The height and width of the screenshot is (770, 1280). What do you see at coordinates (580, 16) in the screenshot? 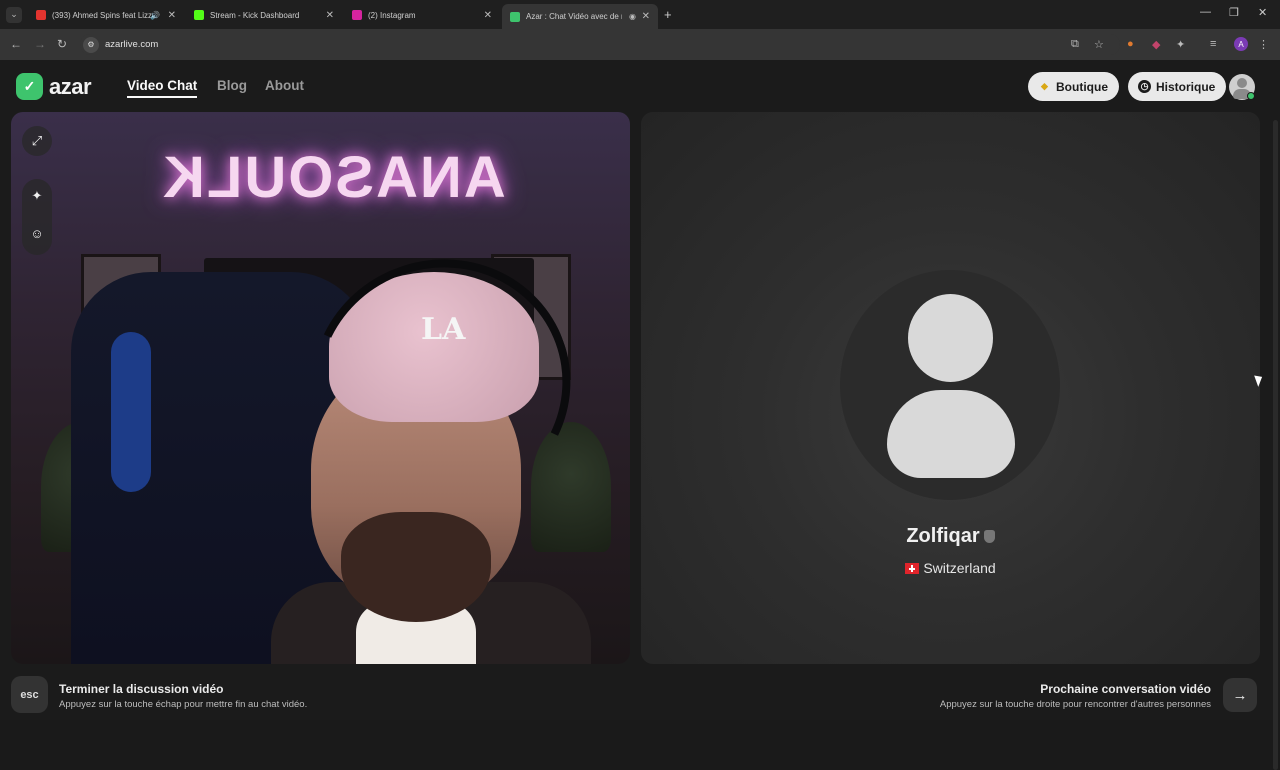
I see `browser-tab-active: Azar : Chat Vidéo avec de n ◉ ✕` at bounding box center [580, 16].